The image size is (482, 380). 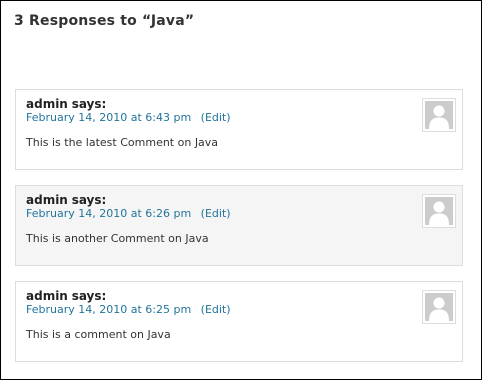 What do you see at coordinates (108, 117) in the screenshot?
I see `comment-date-link: February 14, 2010 at 6:43 pm` at bounding box center [108, 117].